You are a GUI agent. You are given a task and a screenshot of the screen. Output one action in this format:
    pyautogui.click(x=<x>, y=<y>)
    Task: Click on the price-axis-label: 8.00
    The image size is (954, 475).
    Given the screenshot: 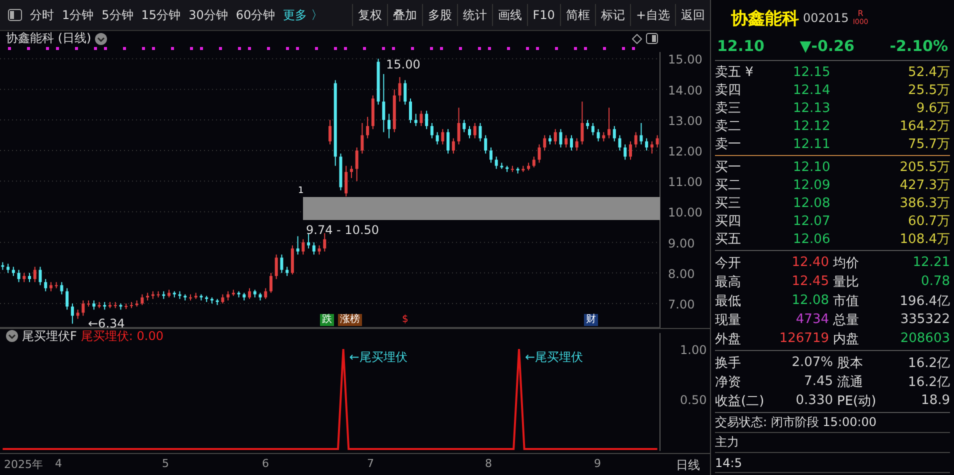 What is the action you would take?
    pyautogui.click(x=681, y=273)
    